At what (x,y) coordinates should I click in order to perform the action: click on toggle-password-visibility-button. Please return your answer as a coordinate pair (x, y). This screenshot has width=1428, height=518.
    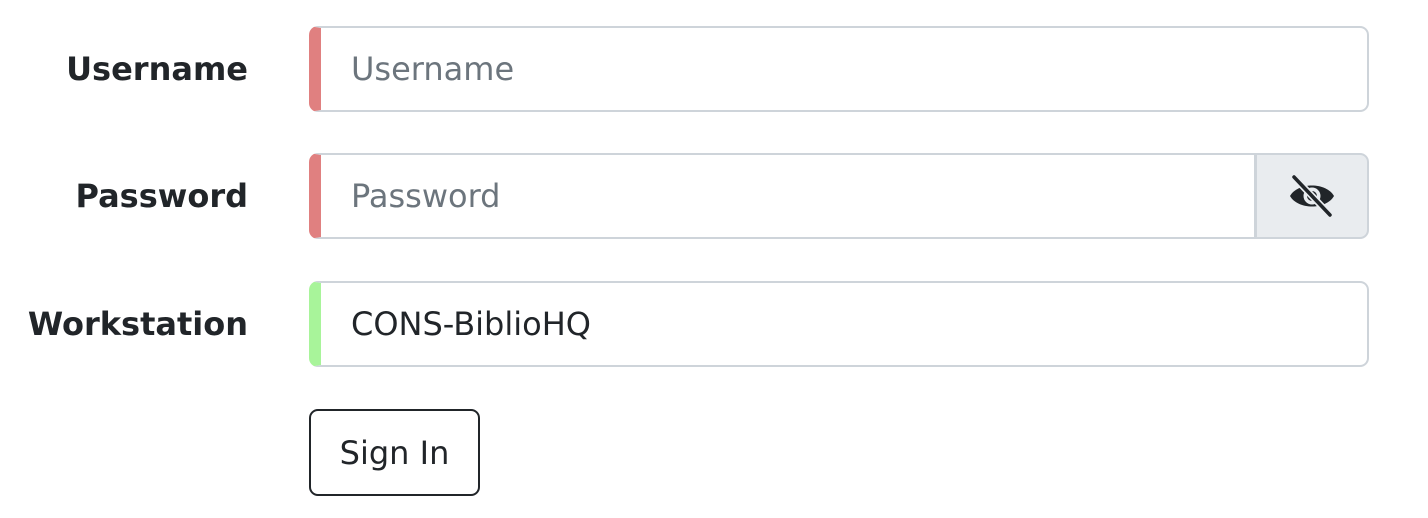
    Looking at the image, I should click on (1312, 196).